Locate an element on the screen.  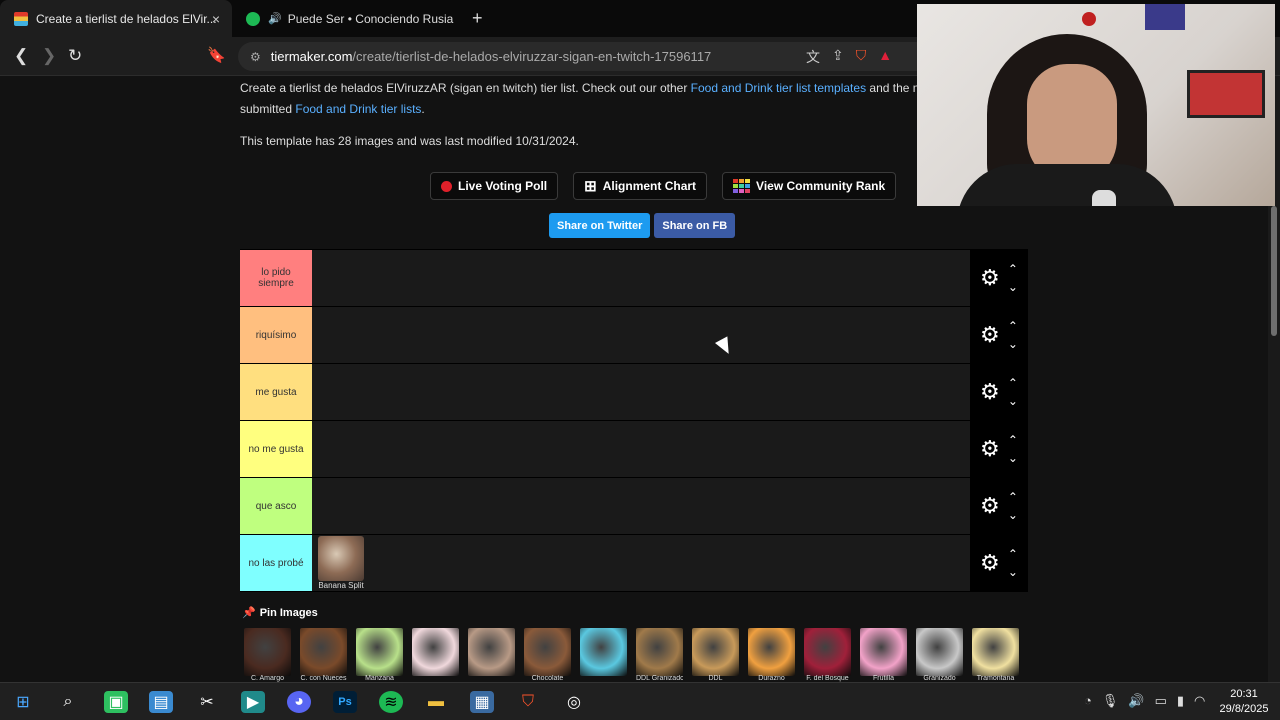
tab-spotify: 🔊 Puede Ser • Conociendo Rusia is located at coordinates (350, 18).